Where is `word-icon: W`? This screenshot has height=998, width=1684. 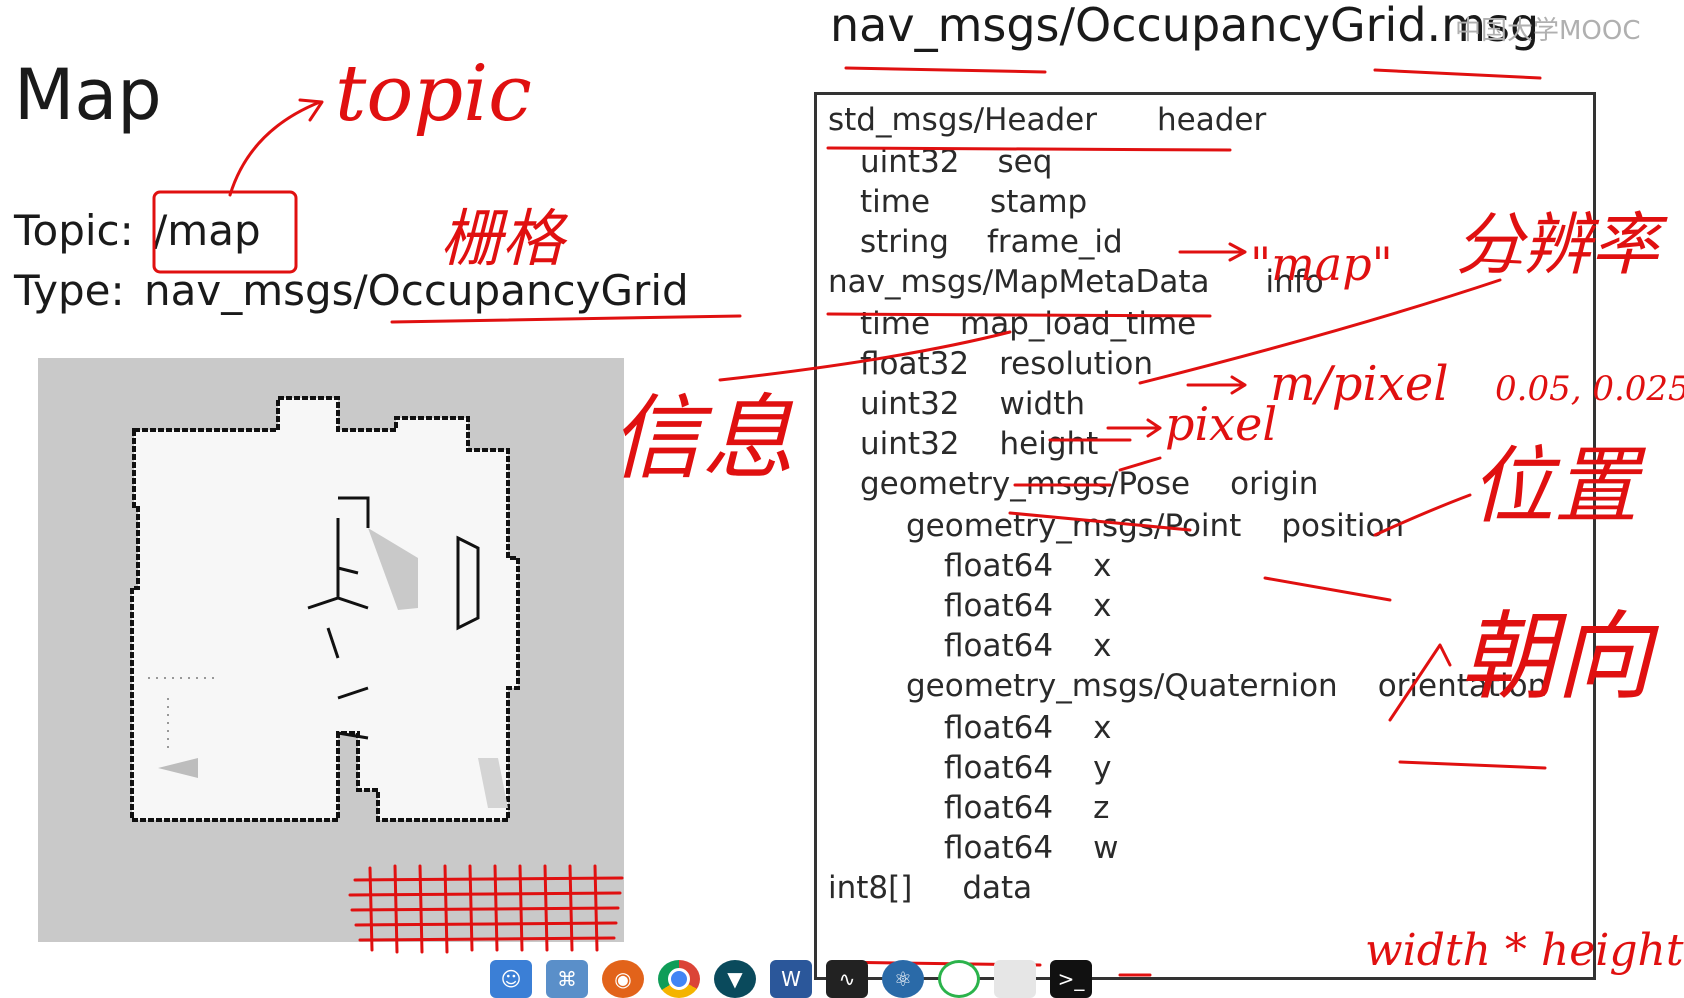
word-icon: W is located at coordinates (791, 979).